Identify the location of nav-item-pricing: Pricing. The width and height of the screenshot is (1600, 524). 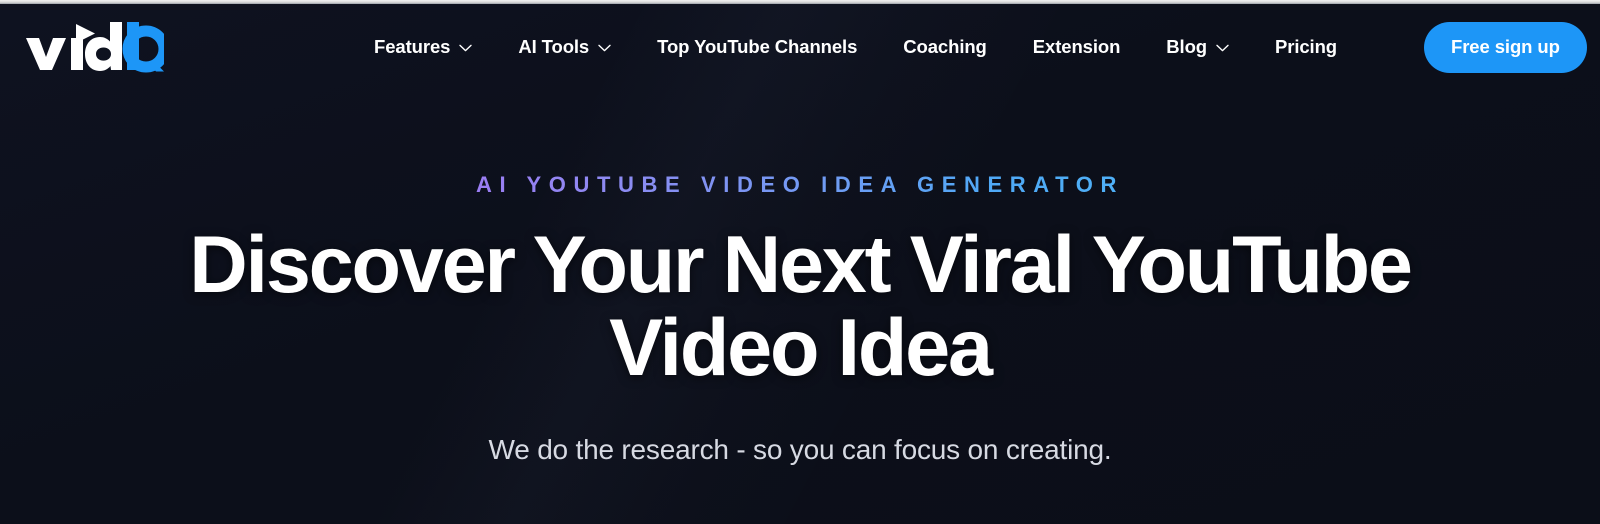
(1306, 47).